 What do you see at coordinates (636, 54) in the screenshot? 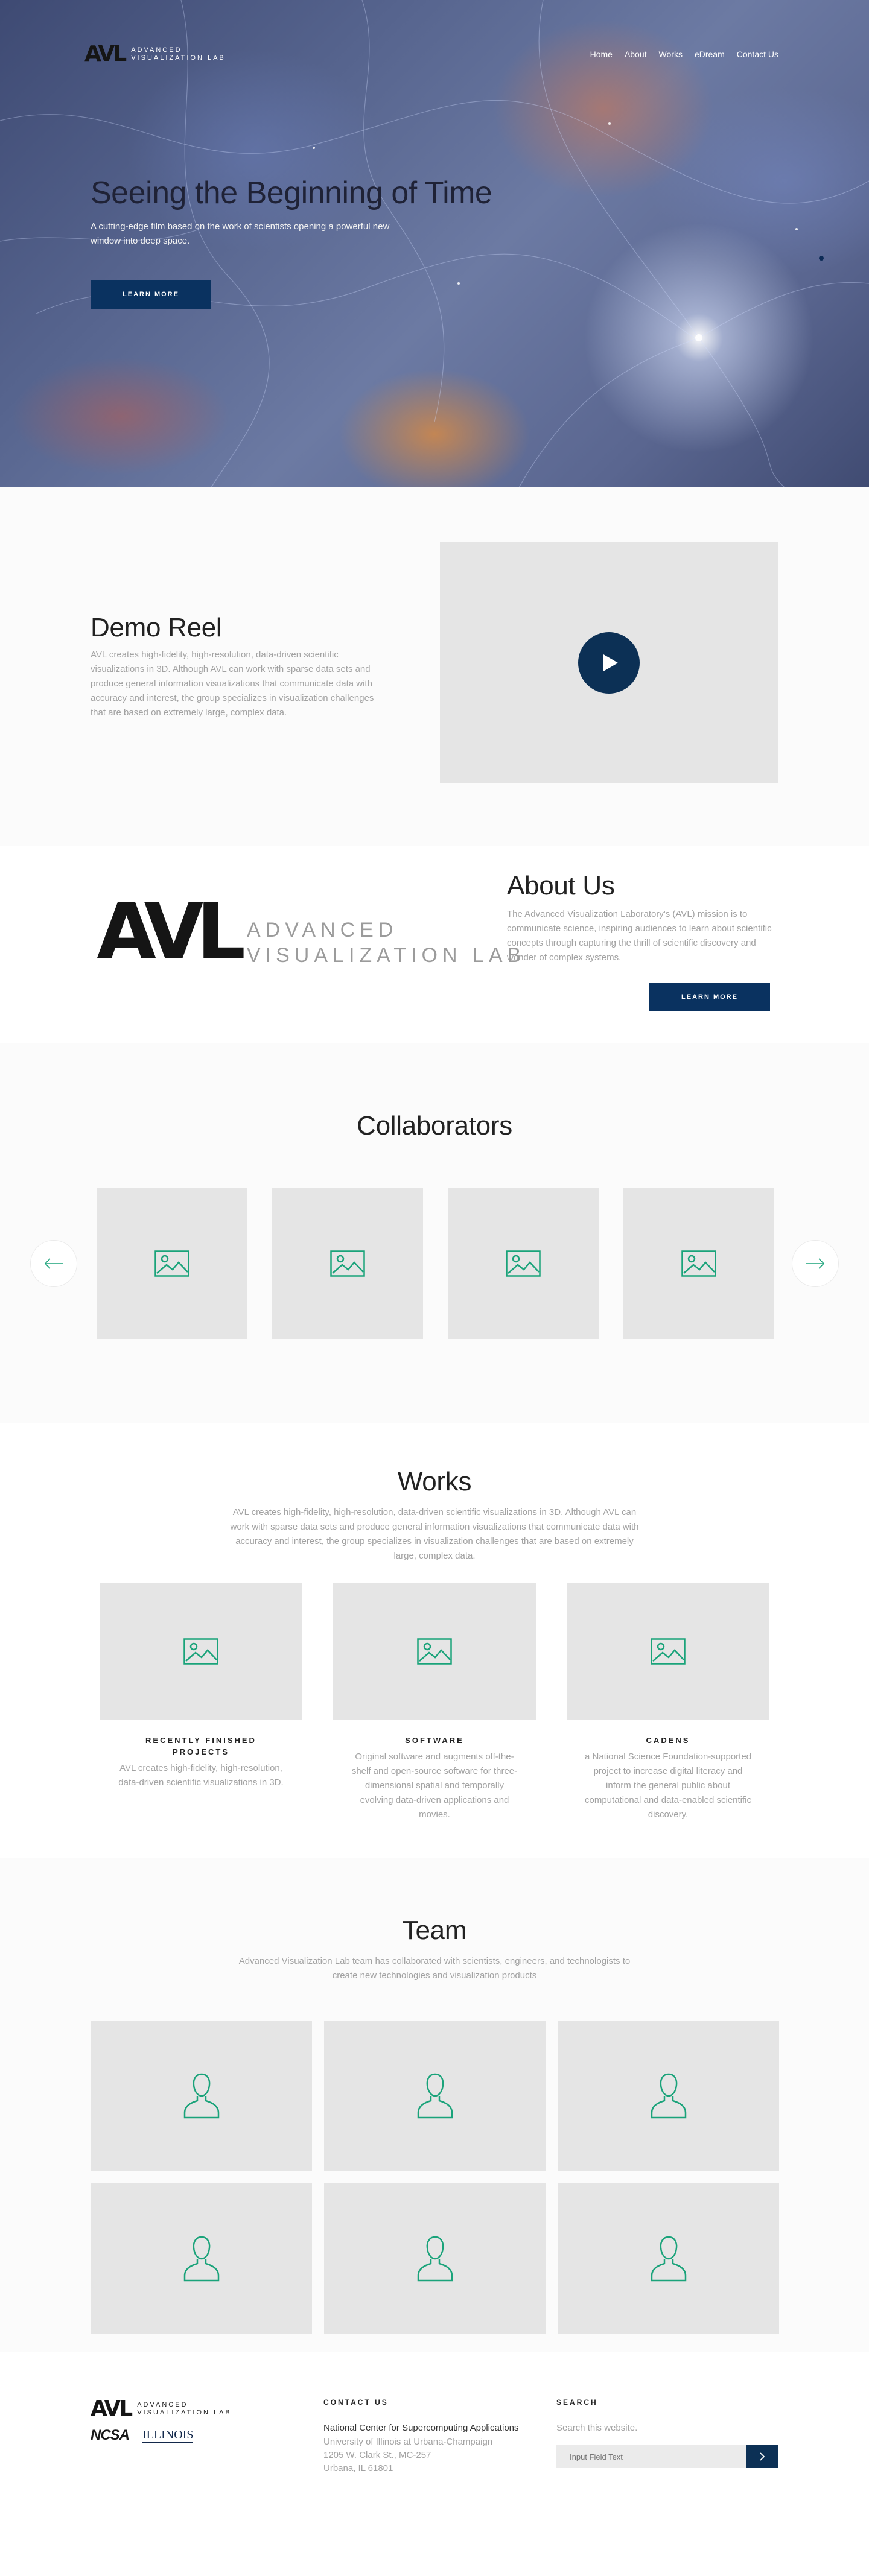
I see `nav-about: About` at bounding box center [636, 54].